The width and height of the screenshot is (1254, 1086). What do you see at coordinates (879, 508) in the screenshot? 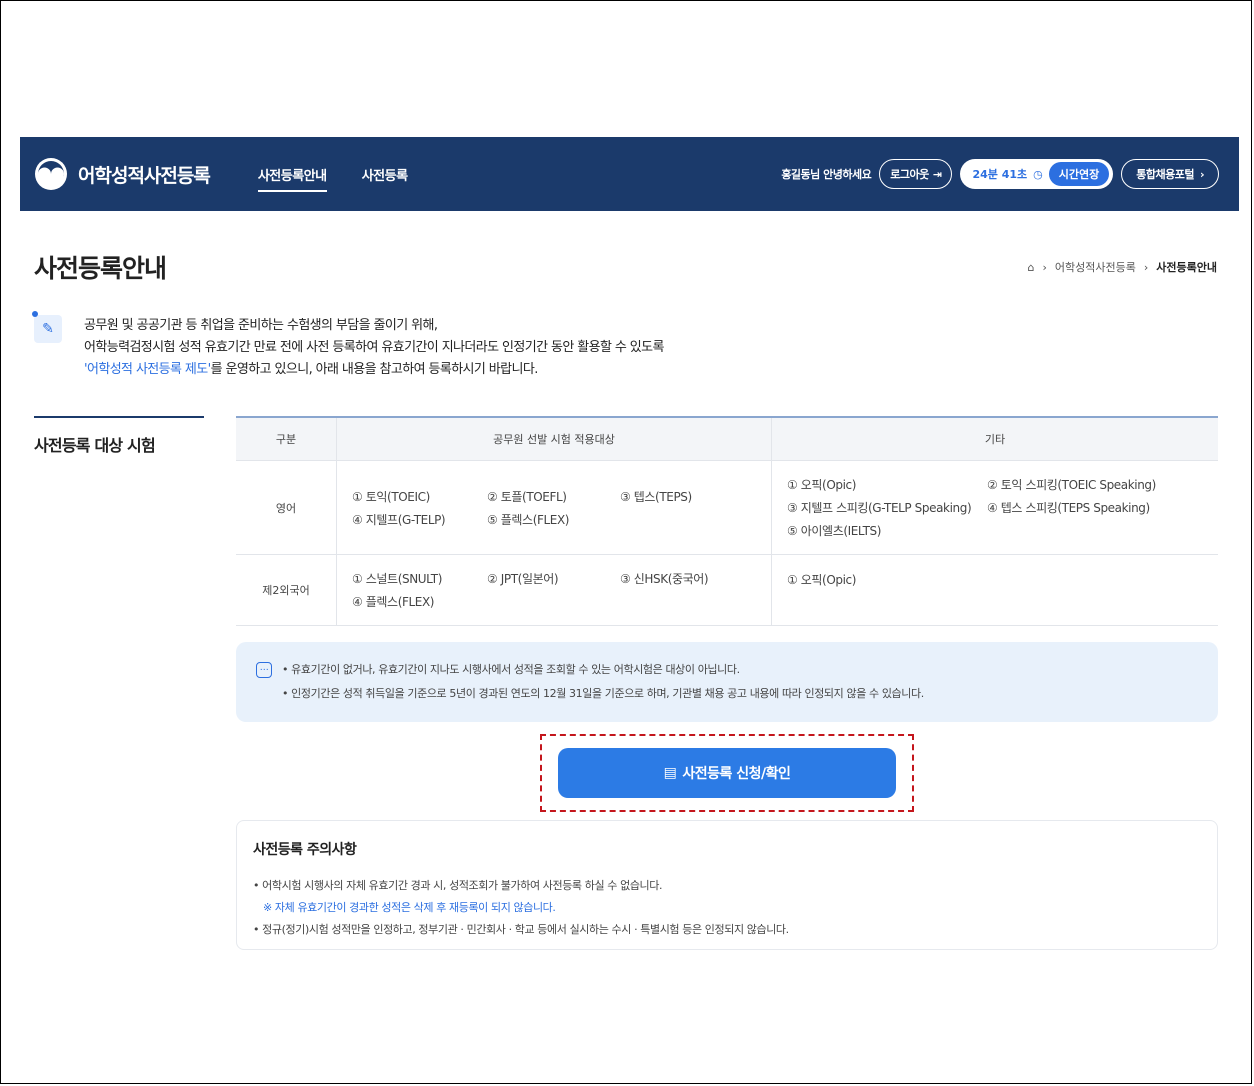
I see `exam-item: ③ 지텔프 스피킹(G-TELP Speaking)` at bounding box center [879, 508].